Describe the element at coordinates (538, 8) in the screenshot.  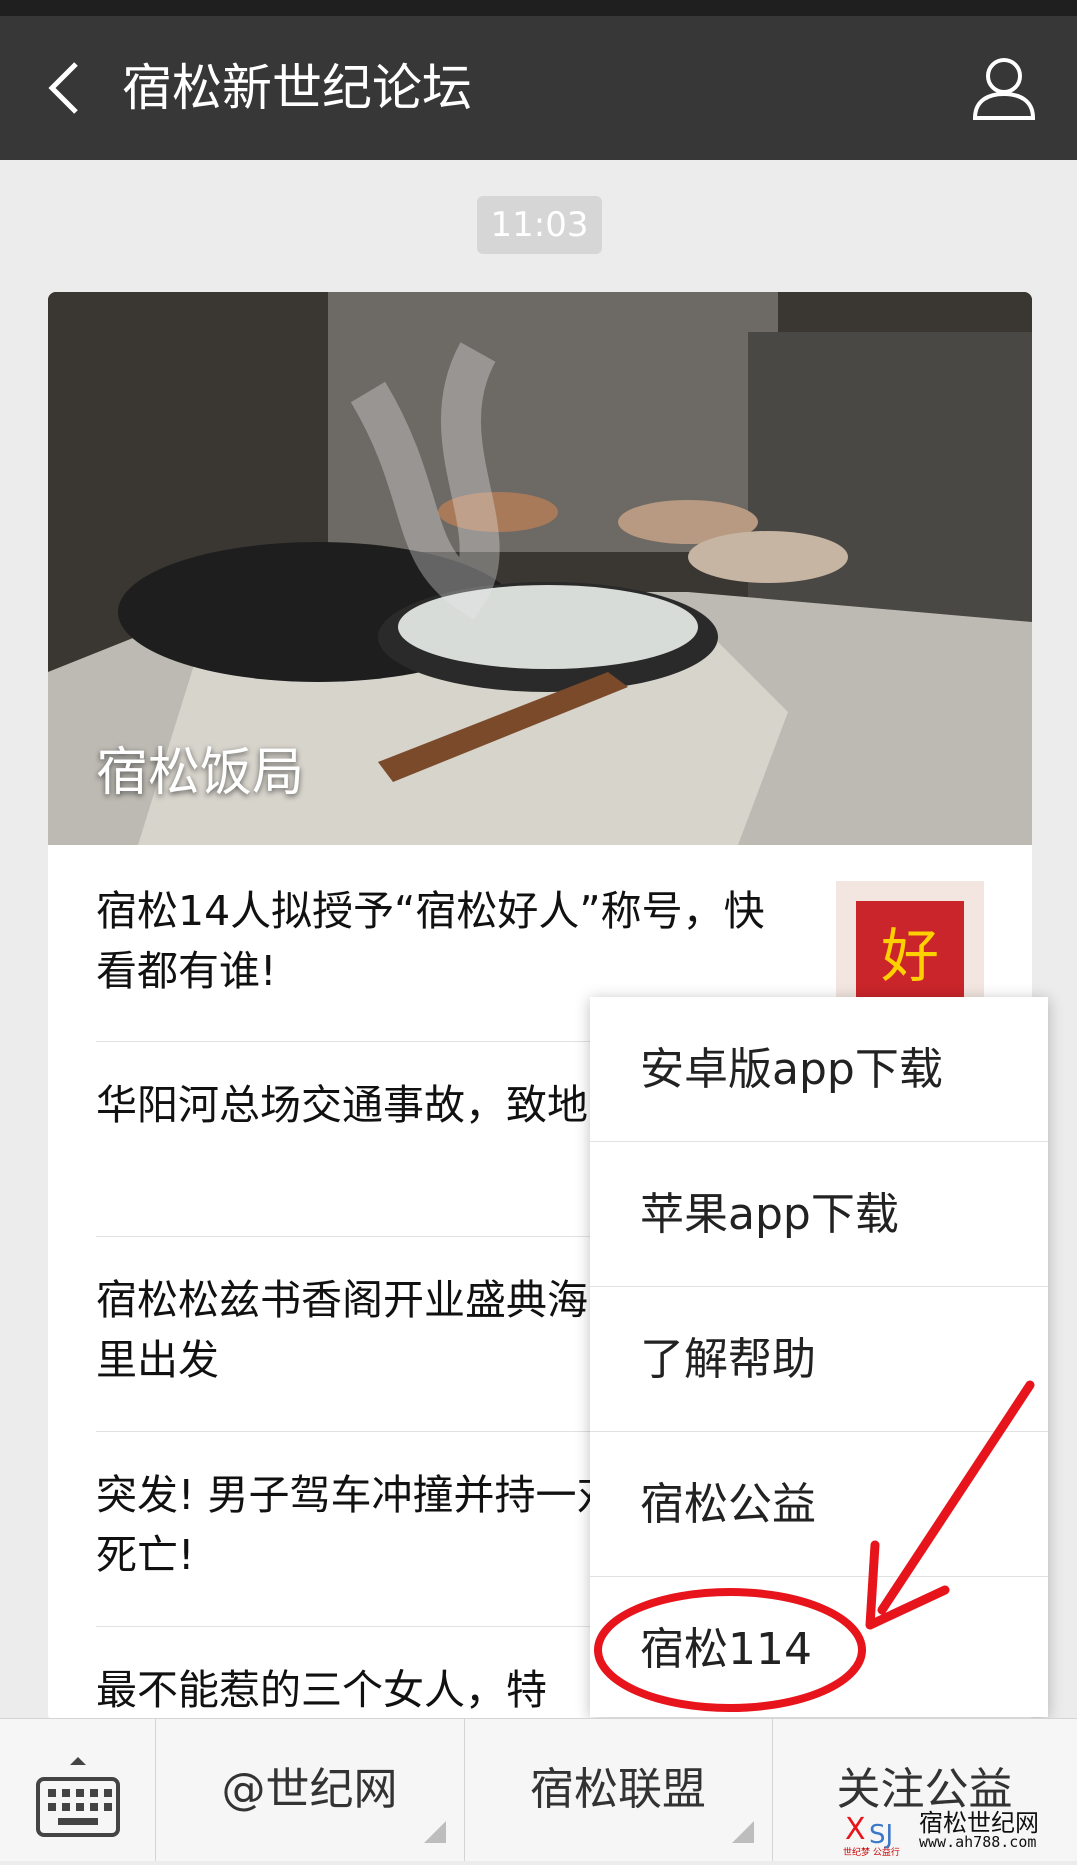
I see `status-bar` at that location.